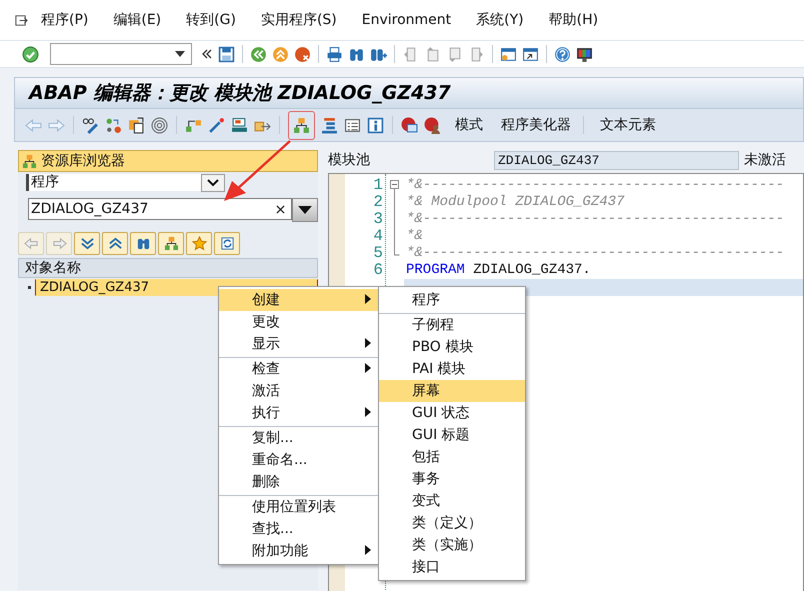  Describe the element at coordinates (64, 20) in the screenshot. I see `menu-item: 程序(P)` at that location.